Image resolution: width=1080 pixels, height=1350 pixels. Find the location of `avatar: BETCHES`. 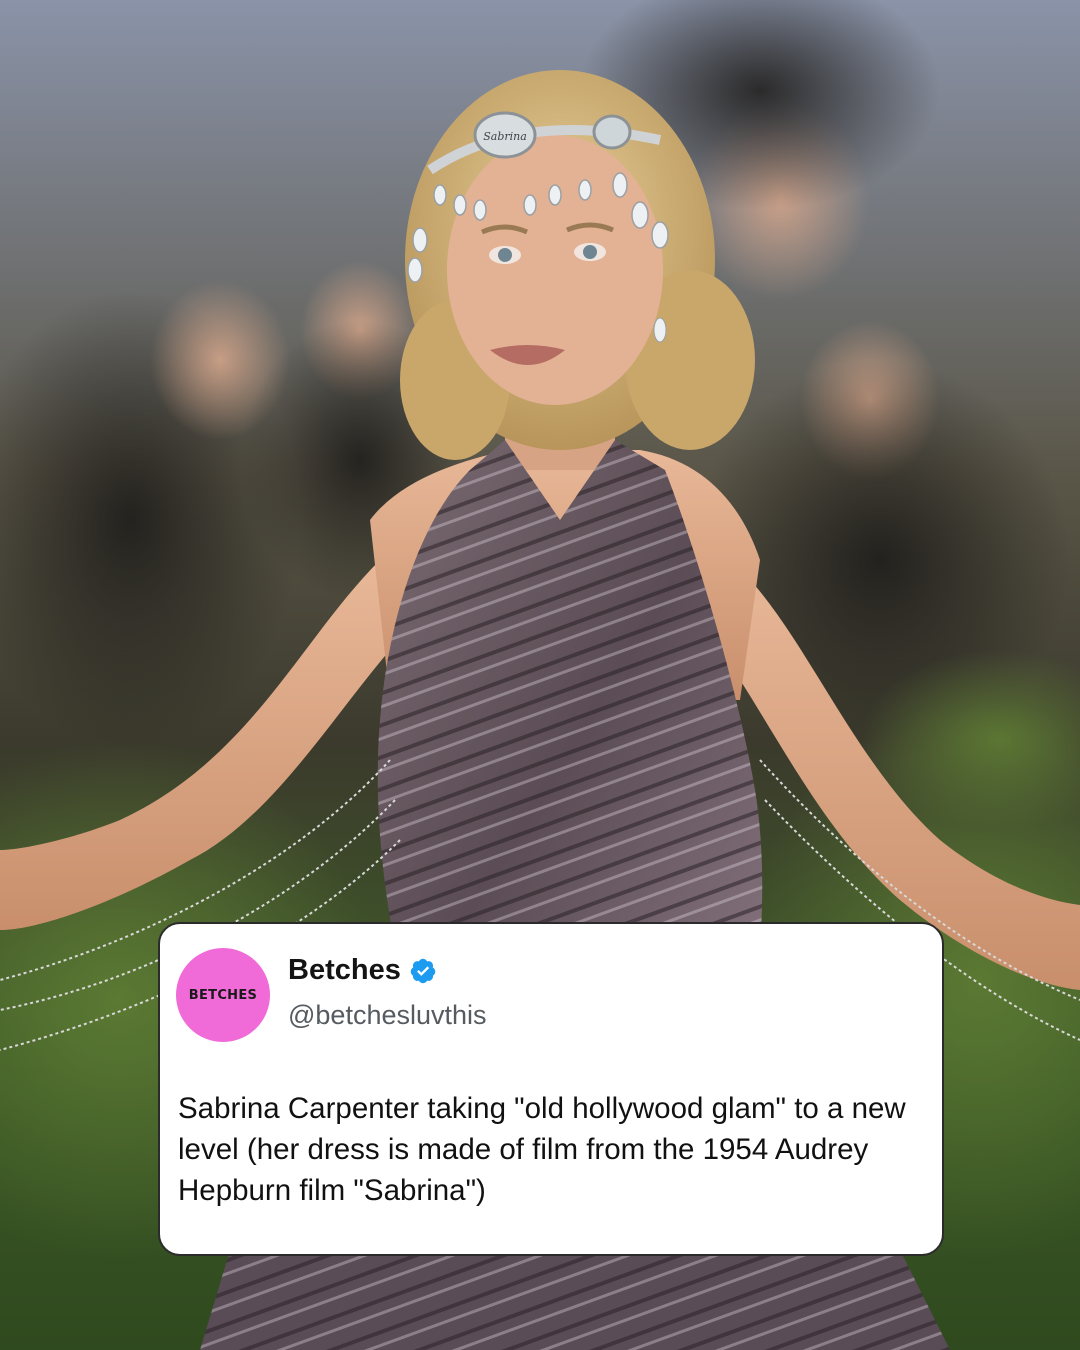

avatar: BETCHES is located at coordinates (223, 995).